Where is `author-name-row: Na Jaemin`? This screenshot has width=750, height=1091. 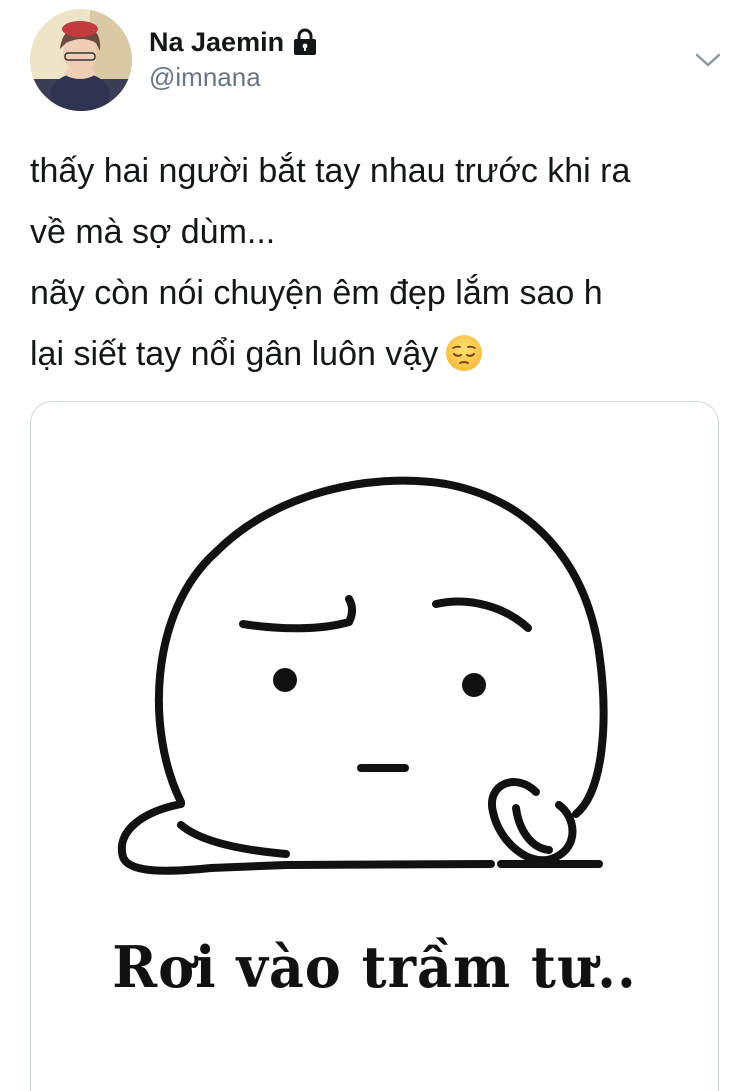 author-name-row: Na Jaemin is located at coordinates (233, 42).